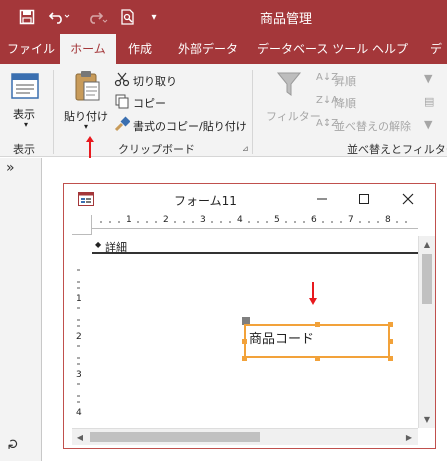 This screenshot has width=447, height=461. I want to click on copy-icon, so click(122, 101).